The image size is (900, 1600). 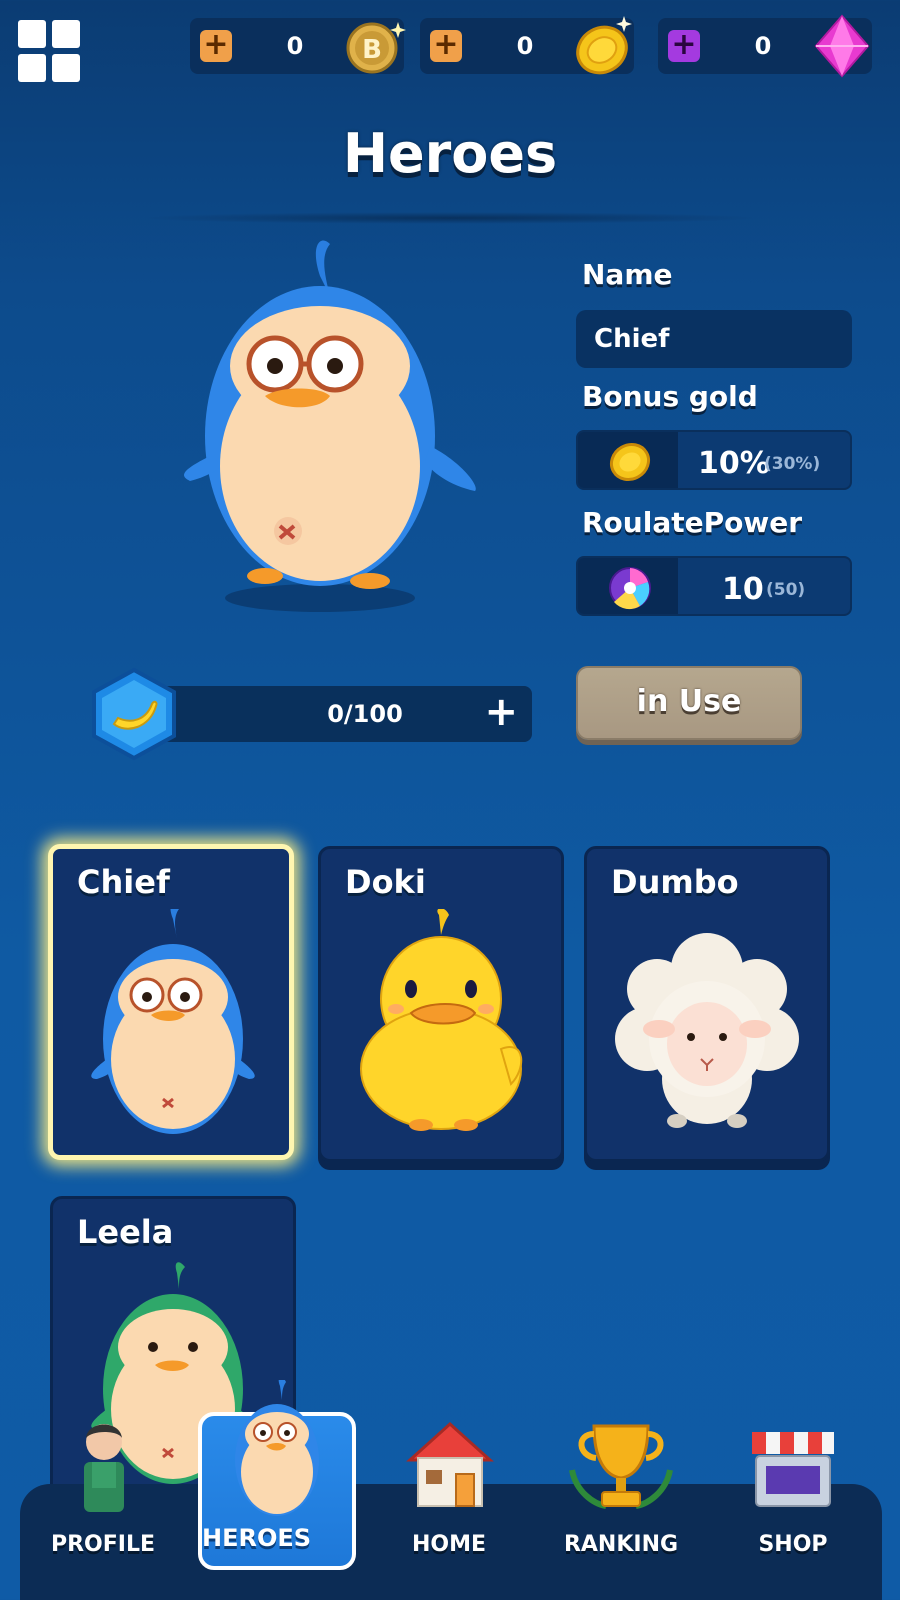 I want to click on food-progress-bar: 0/100 +, so click(x=336, y=714).